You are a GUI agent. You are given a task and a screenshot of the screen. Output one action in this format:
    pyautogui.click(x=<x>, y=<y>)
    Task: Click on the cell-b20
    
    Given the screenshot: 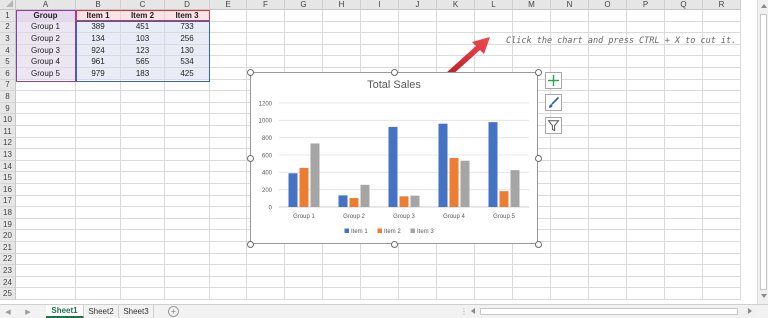 What is the action you would take?
    pyautogui.click(x=98, y=236)
    